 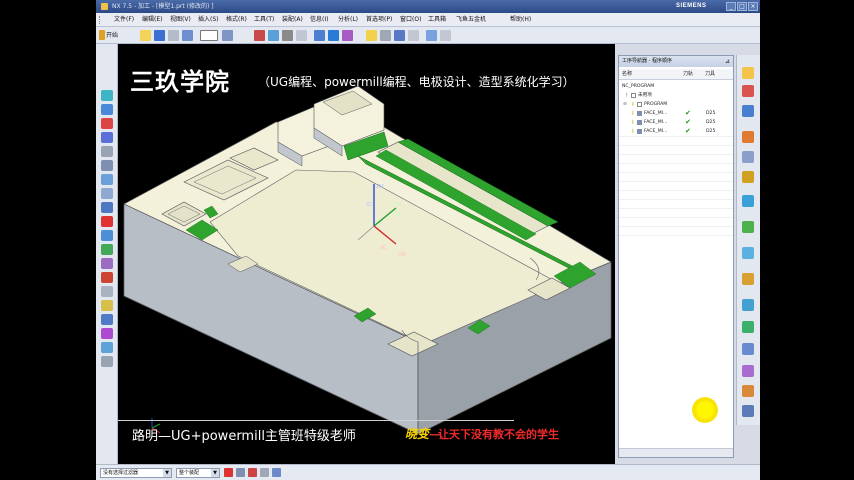 I want to click on select-all-icon, so click(x=252, y=472).